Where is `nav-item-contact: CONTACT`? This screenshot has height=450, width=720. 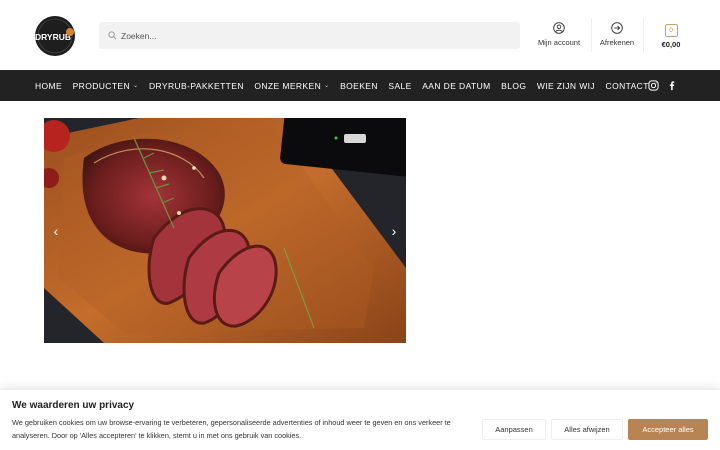 nav-item-contact: CONTACT is located at coordinates (627, 86).